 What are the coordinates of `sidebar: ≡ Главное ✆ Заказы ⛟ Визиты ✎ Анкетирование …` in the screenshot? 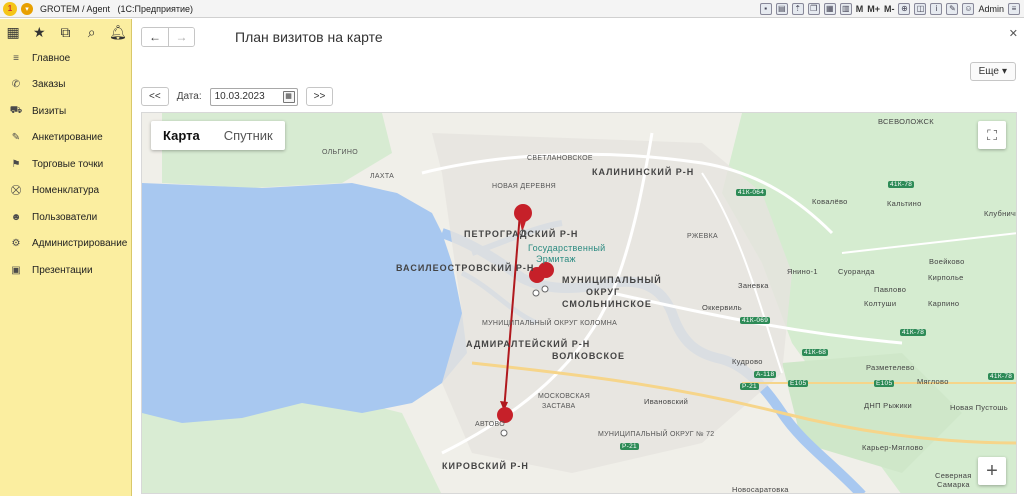 It's located at (66, 270).